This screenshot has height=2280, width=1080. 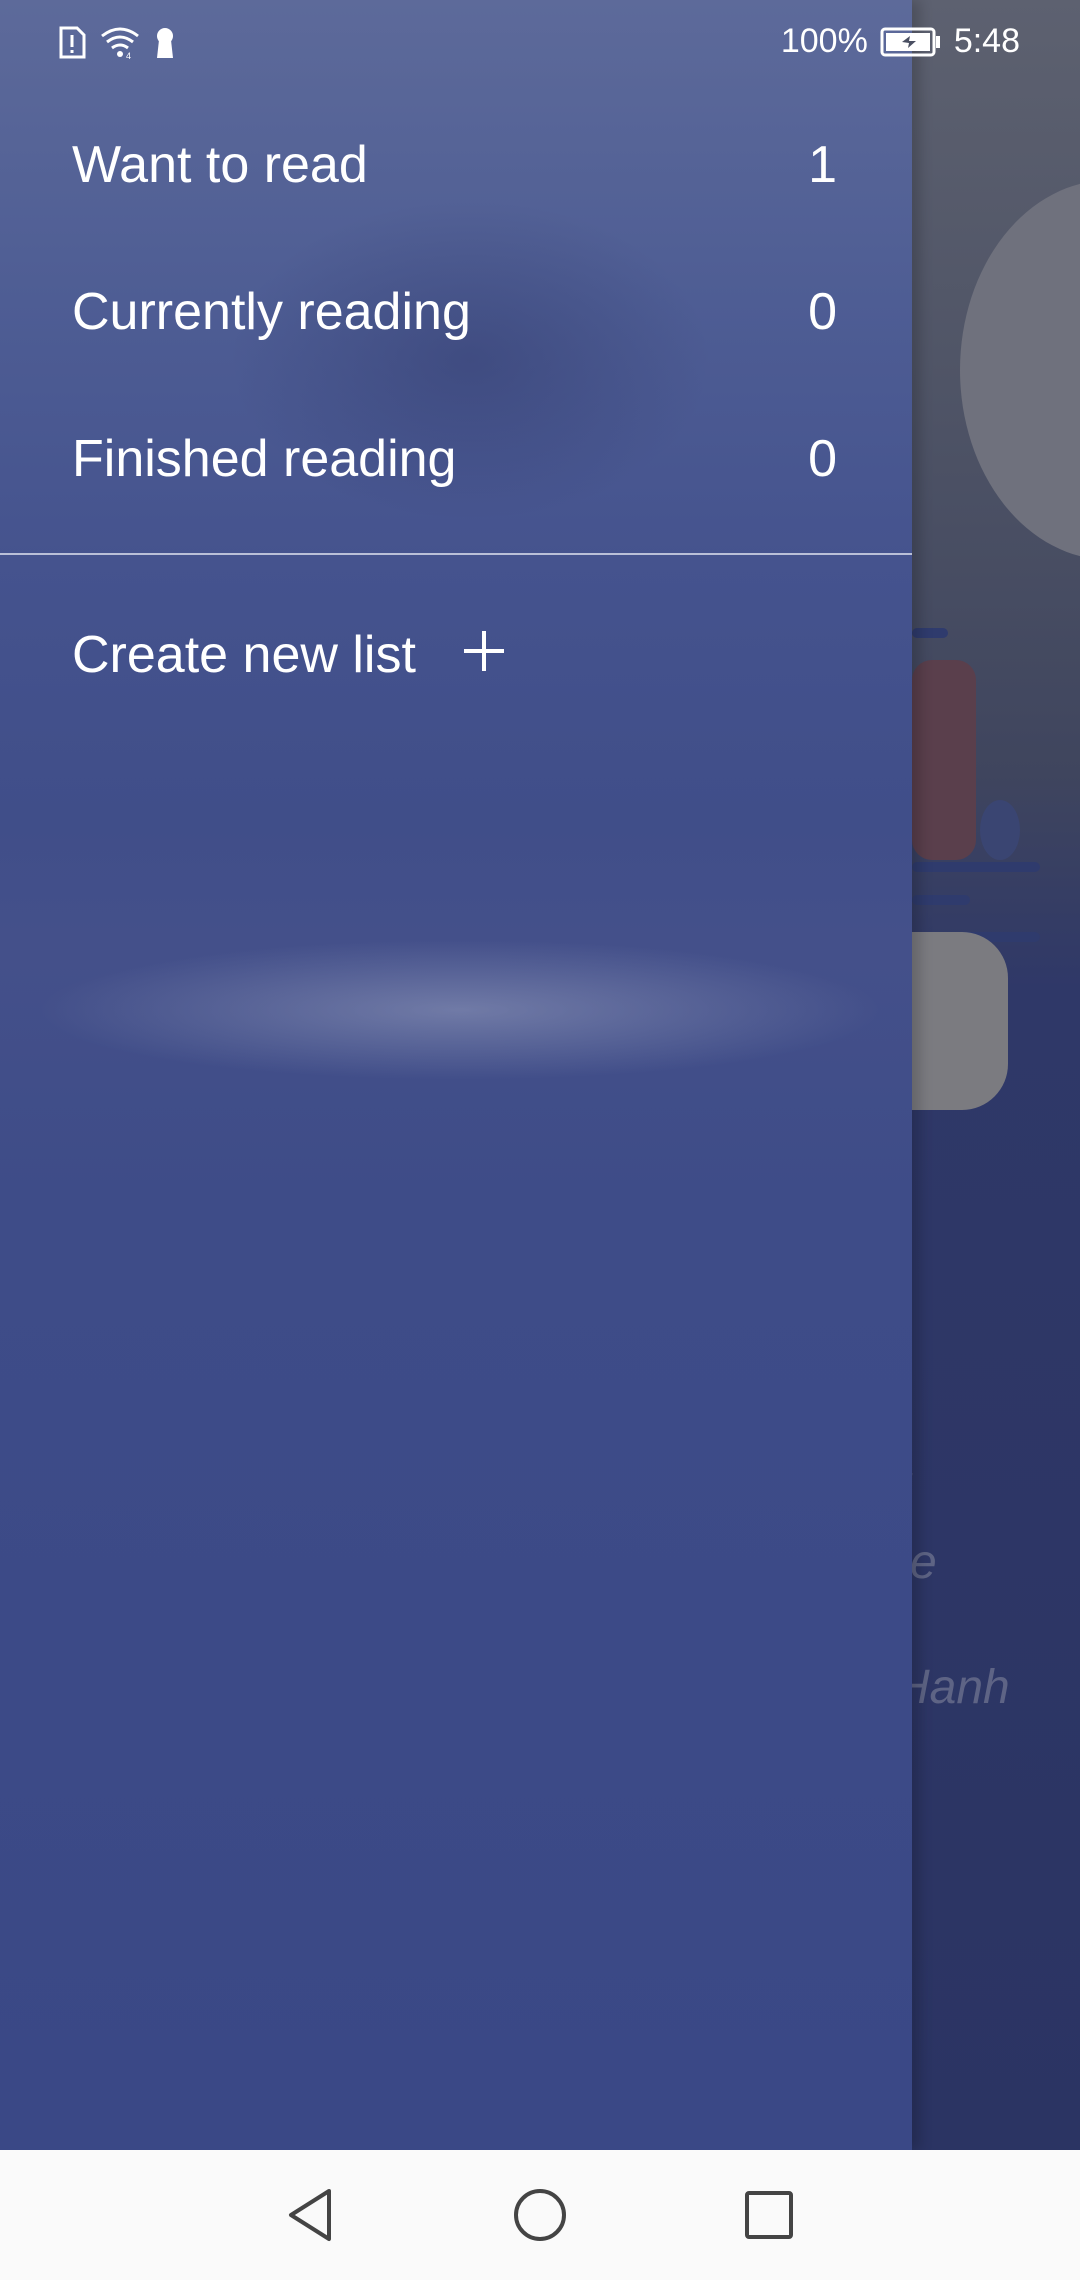 I want to click on list-item-label: Currently reading, so click(x=271, y=312).